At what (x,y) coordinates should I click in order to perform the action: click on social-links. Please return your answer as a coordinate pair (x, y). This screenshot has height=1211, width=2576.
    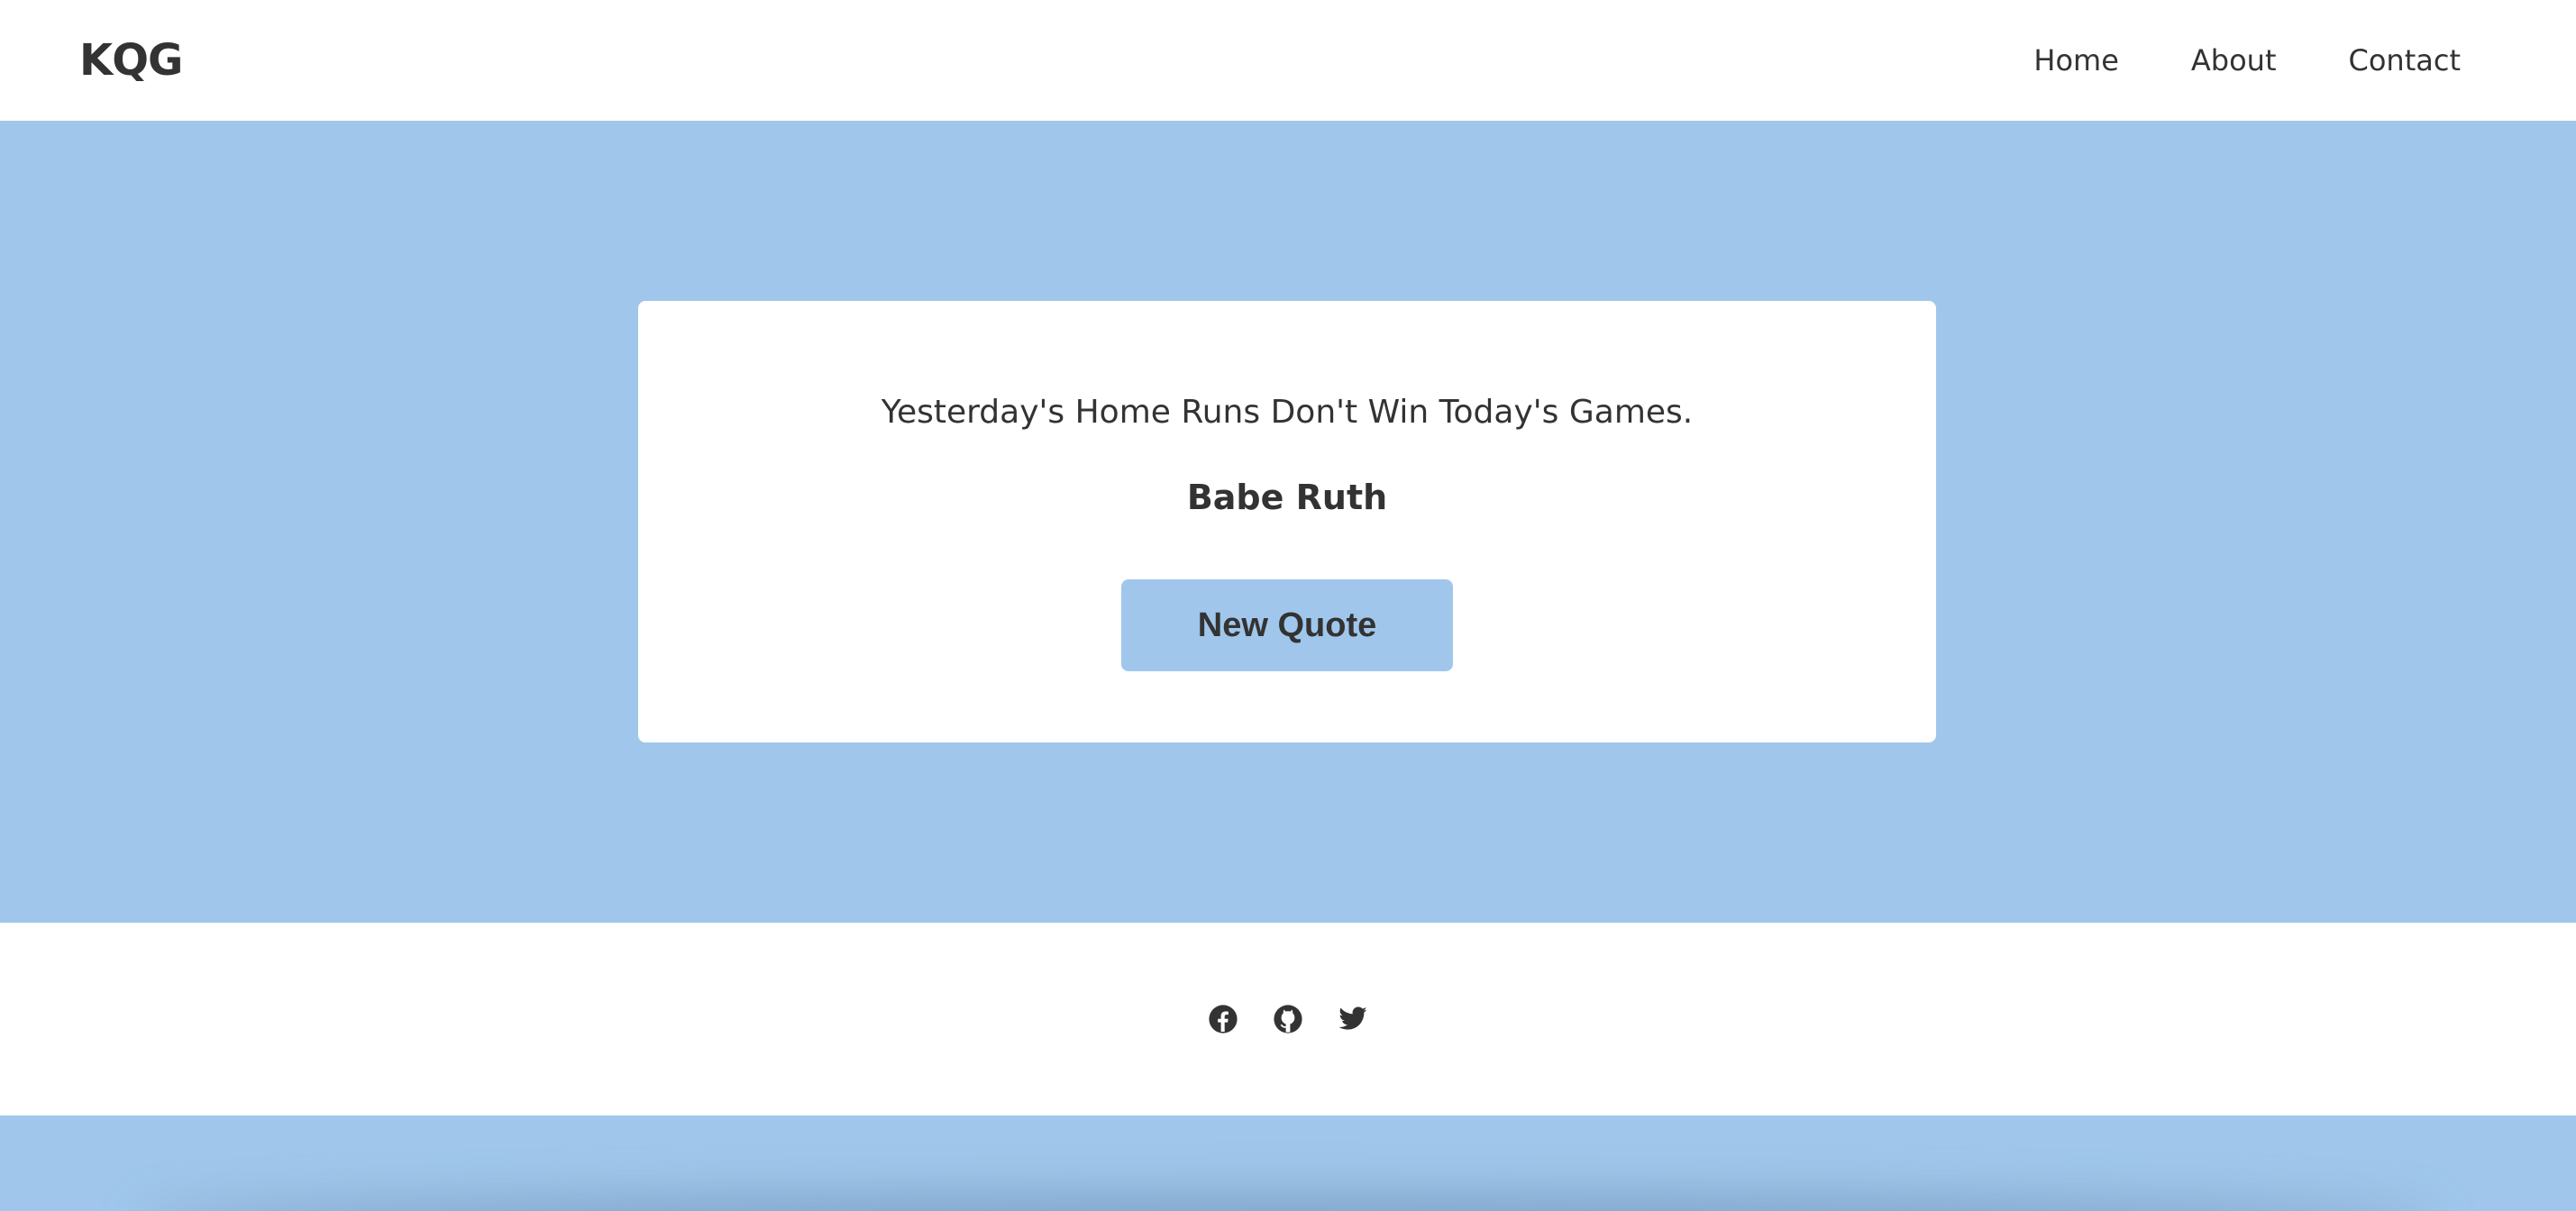
    Looking at the image, I should click on (1288, 1019).